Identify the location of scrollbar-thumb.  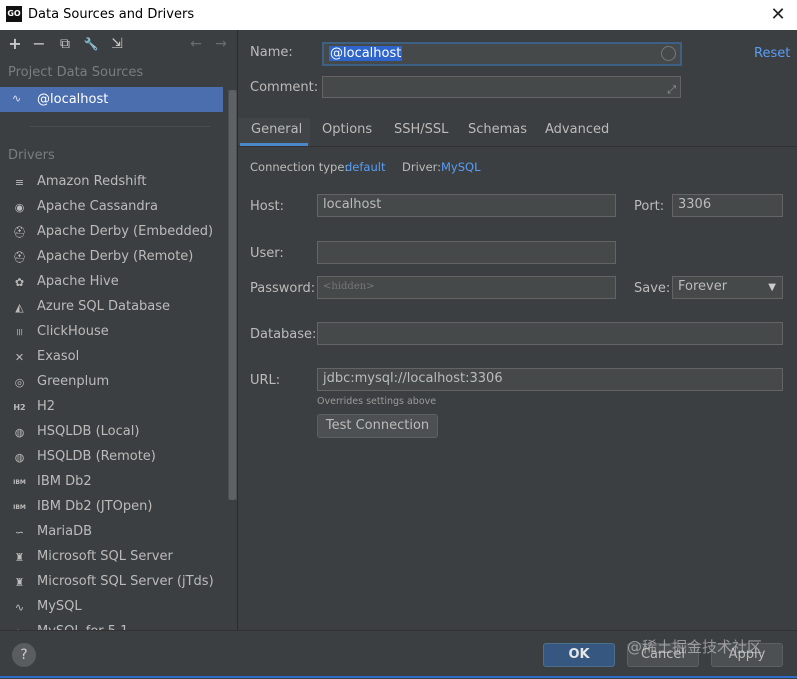
(232, 295).